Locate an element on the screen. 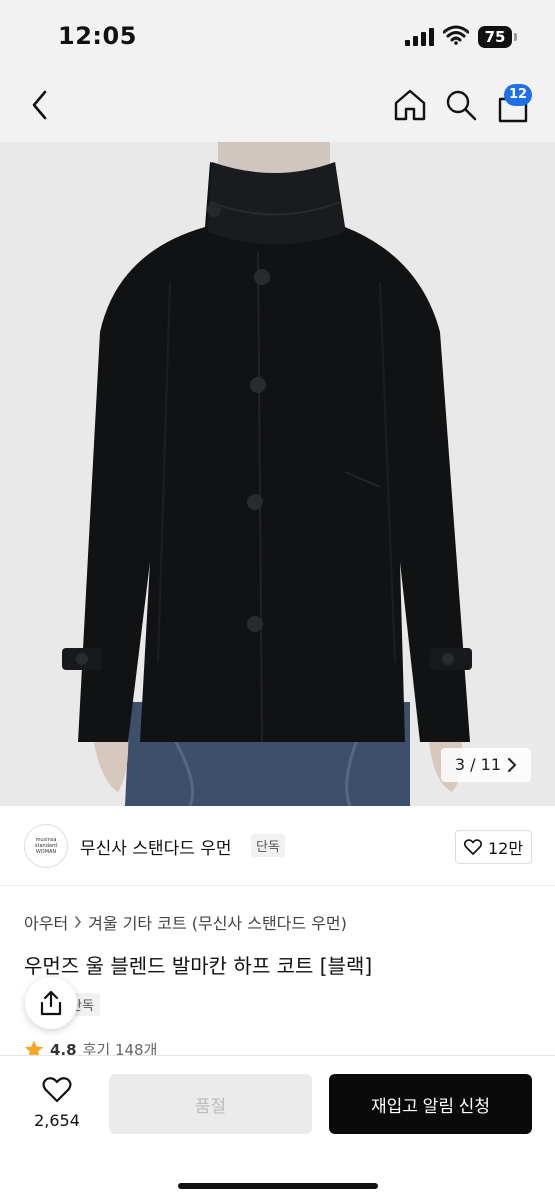 This screenshot has width=555, height=1200. product-like-count: 2,654 is located at coordinates (57, 1120).